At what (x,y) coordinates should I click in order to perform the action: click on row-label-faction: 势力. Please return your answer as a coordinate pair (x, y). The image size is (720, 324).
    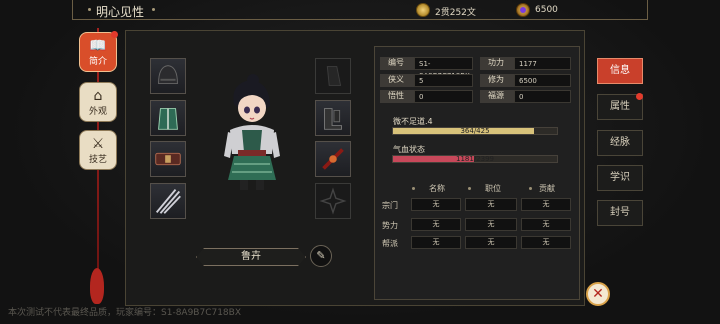
    Looking at the image, I should click on (390, 225).